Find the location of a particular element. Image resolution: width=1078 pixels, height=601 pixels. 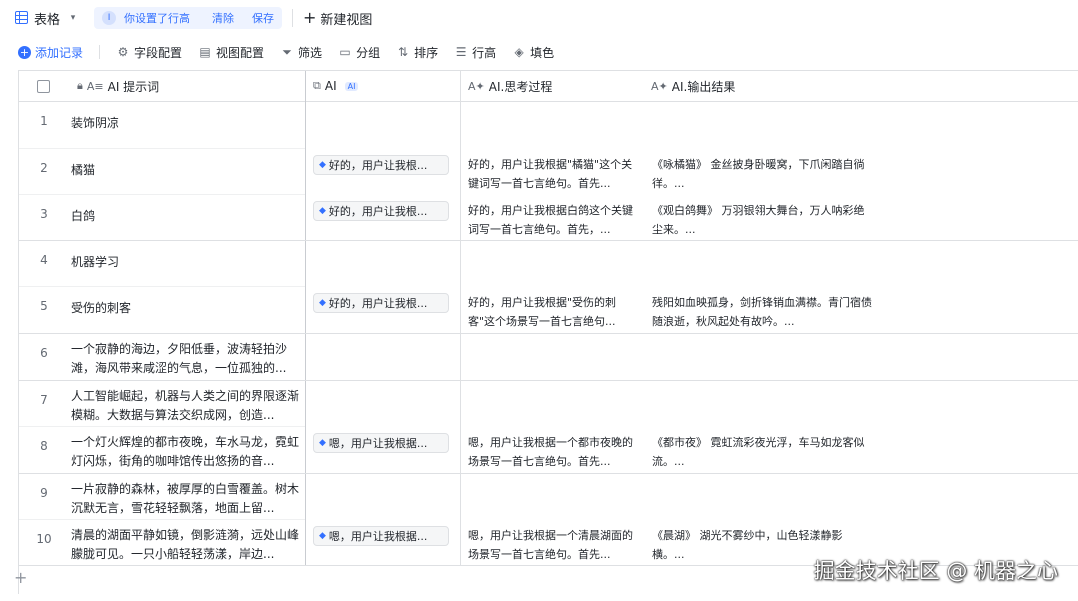

prompt-cell: 橘猫 is located at coordinates (186, 170).